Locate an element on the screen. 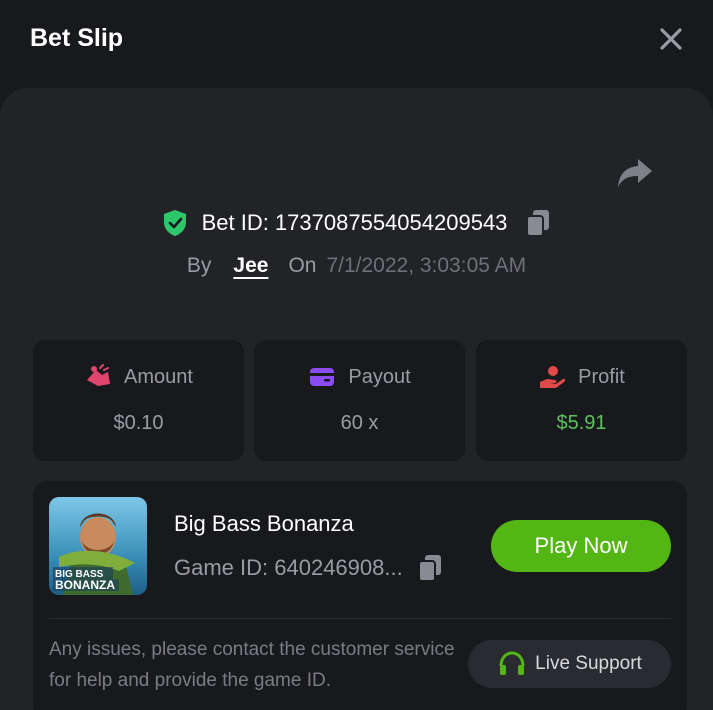 This screenshot has width=713, height=710. on-label: On is located at coordinates (302, 265).